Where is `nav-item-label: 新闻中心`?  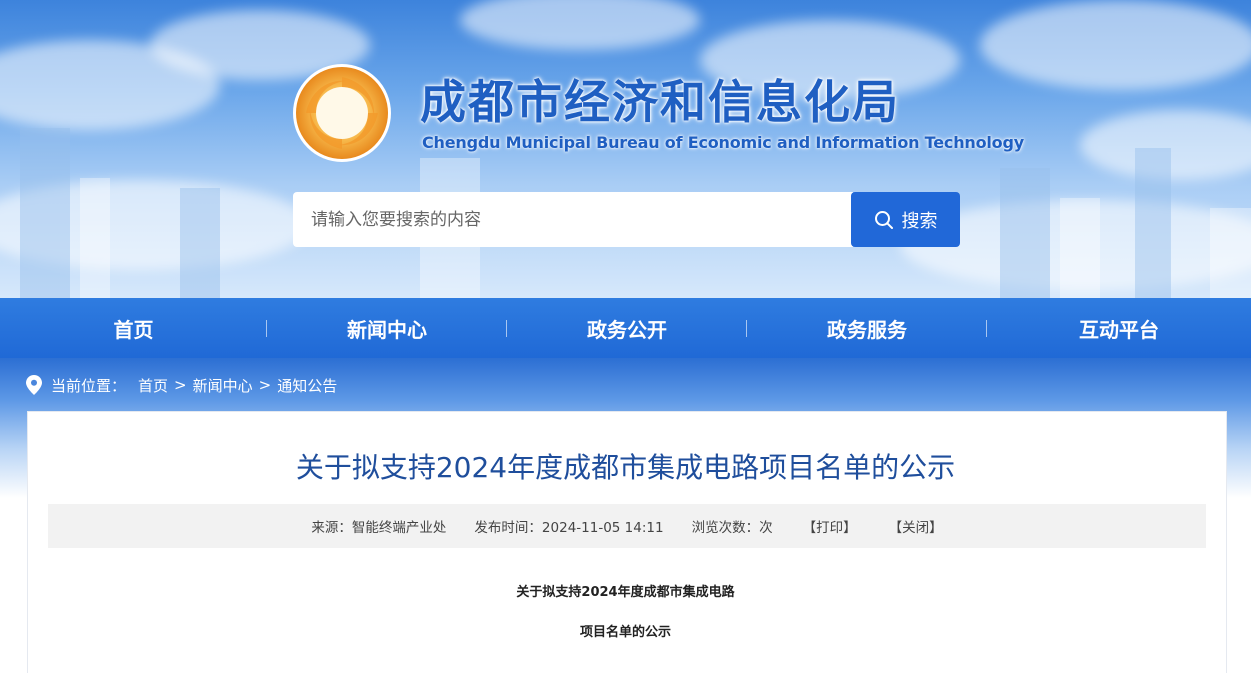
nav-item-label: 新闻中心 is located at coordinates (387, 329).